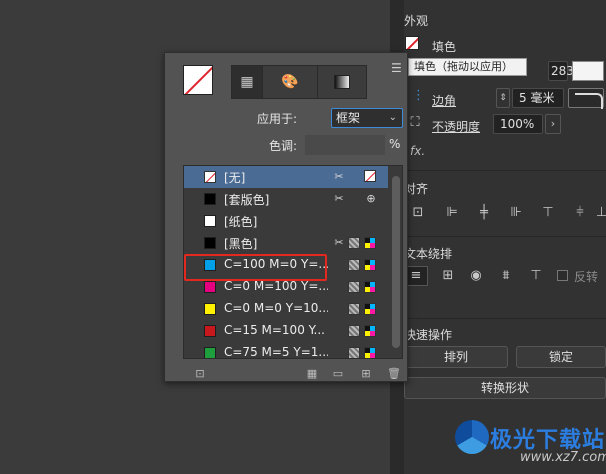  What do you see at coordinates (412, 43) in the screenshot?
I see `fill-none-icon` at bounding box center [412, 43].